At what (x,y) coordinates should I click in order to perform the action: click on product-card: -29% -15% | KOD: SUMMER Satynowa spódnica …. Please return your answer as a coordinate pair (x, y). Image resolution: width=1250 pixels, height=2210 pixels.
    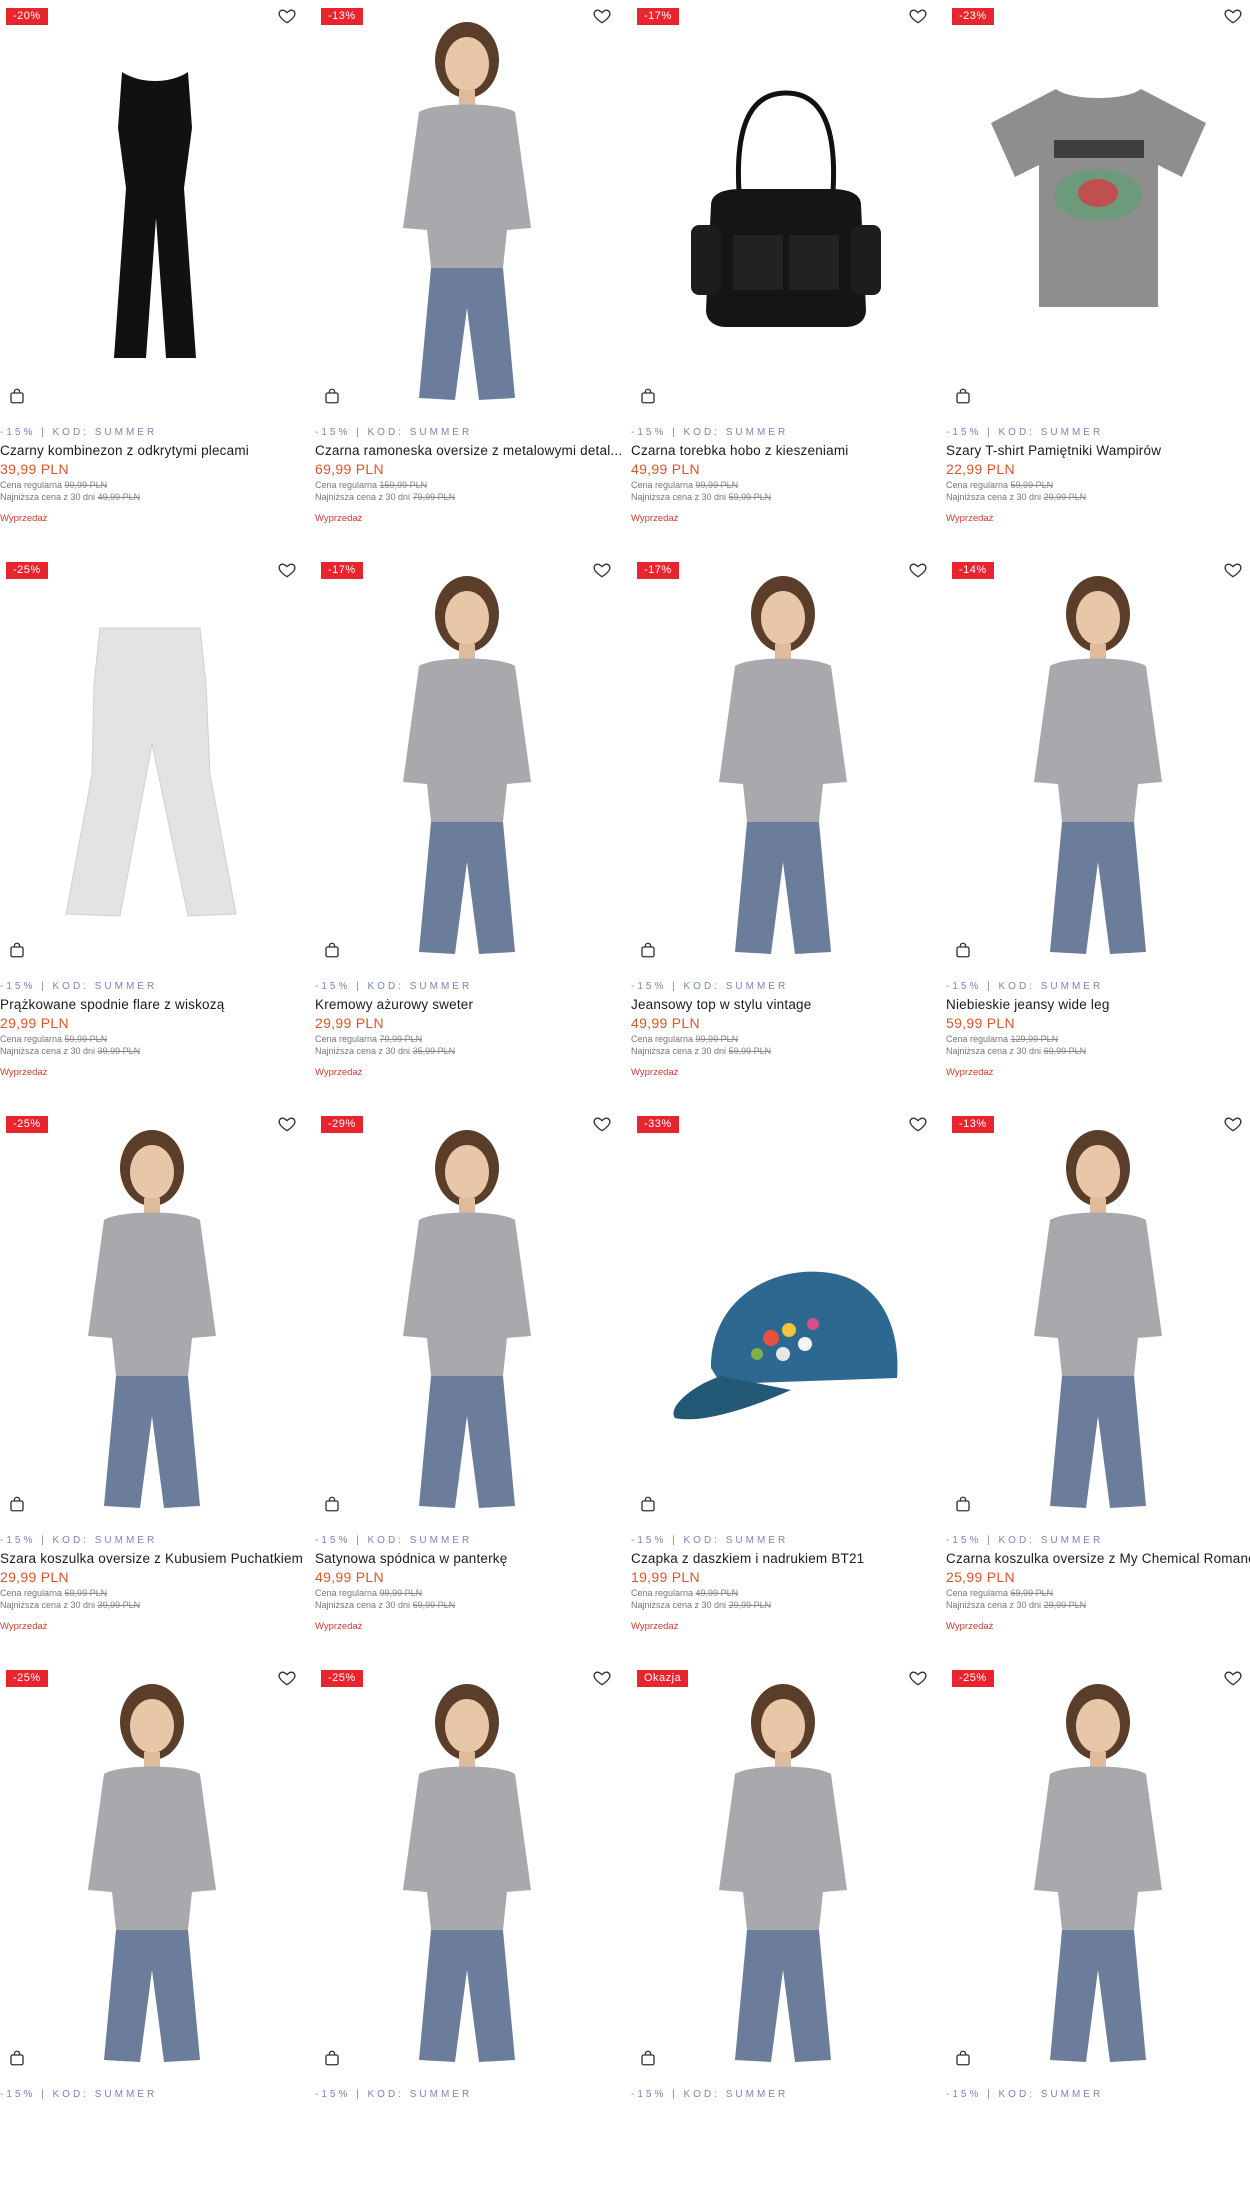
    Looking at the image, I should click on (467, 1382).